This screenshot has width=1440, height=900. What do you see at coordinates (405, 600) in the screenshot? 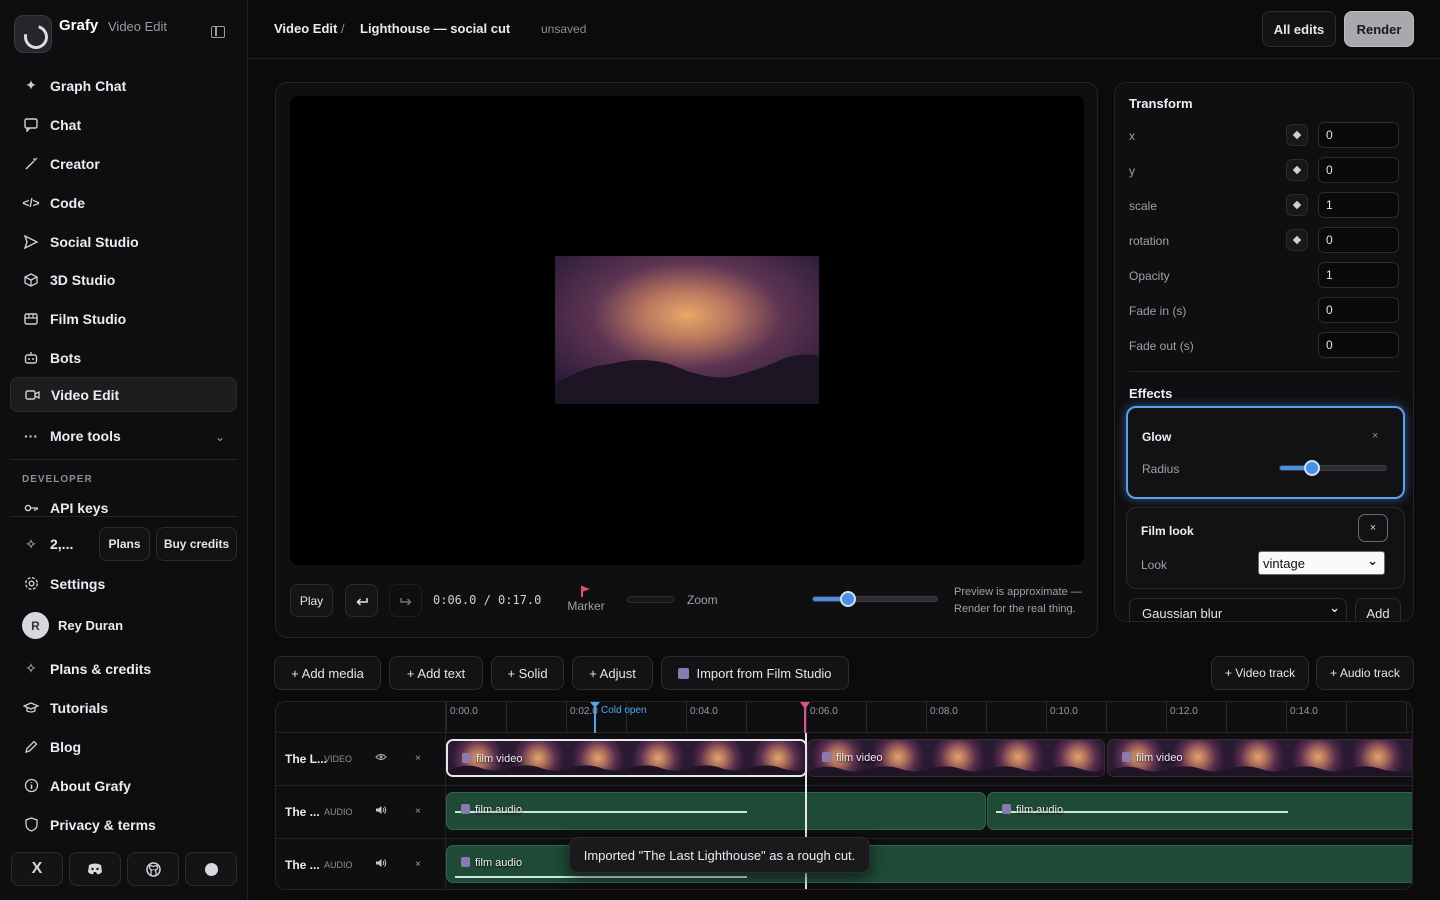
I see `redo-icon` at bounding box center [405, 600].